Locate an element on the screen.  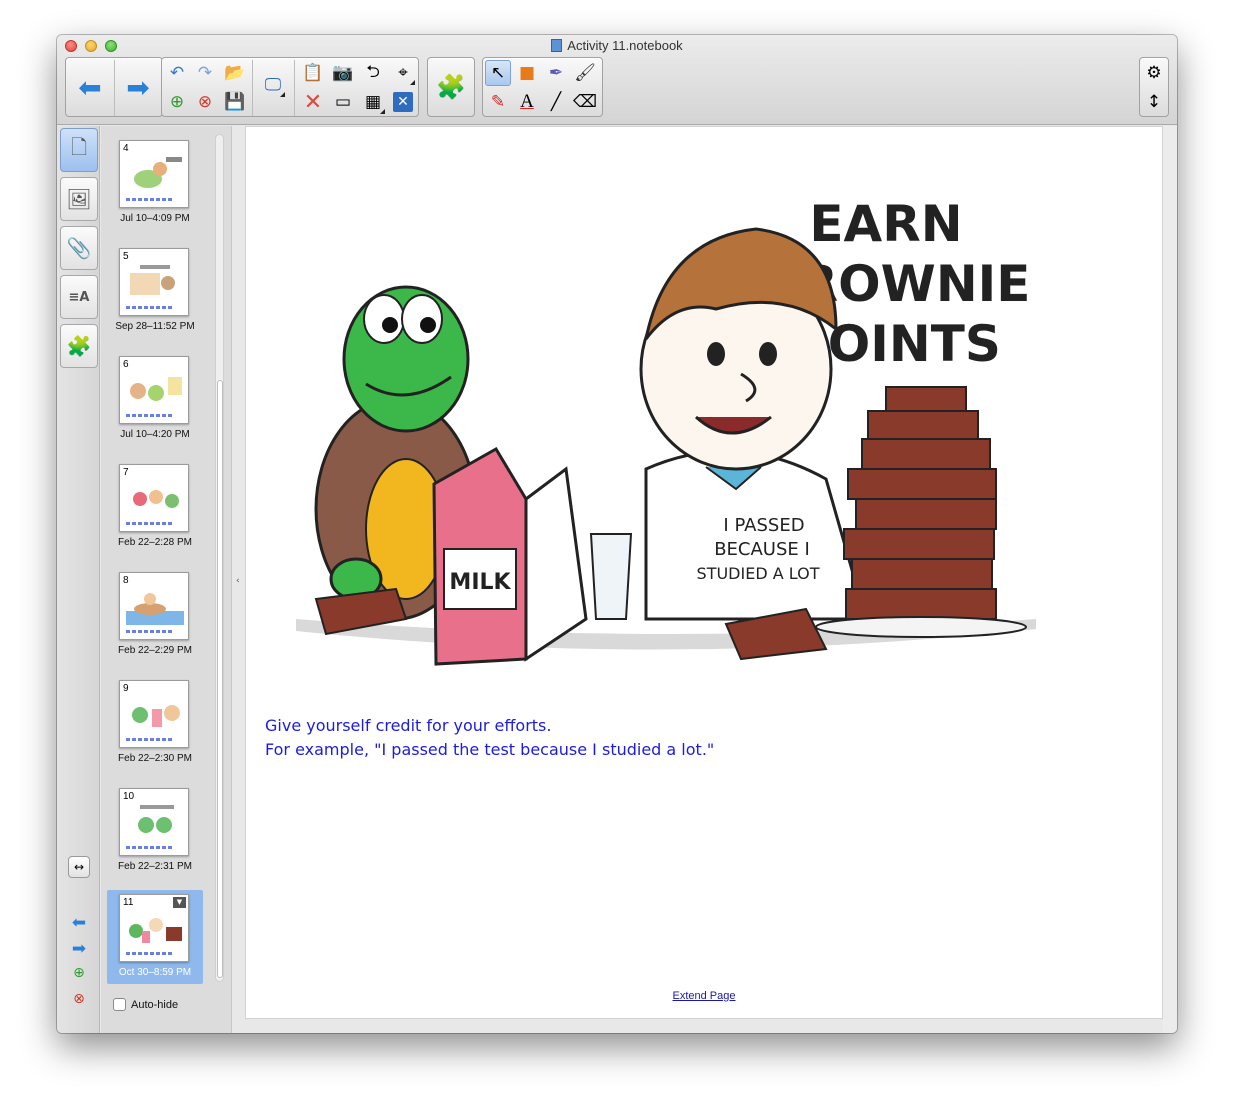
gallery-tab: 🖼 is located at coordinates (79, 199).